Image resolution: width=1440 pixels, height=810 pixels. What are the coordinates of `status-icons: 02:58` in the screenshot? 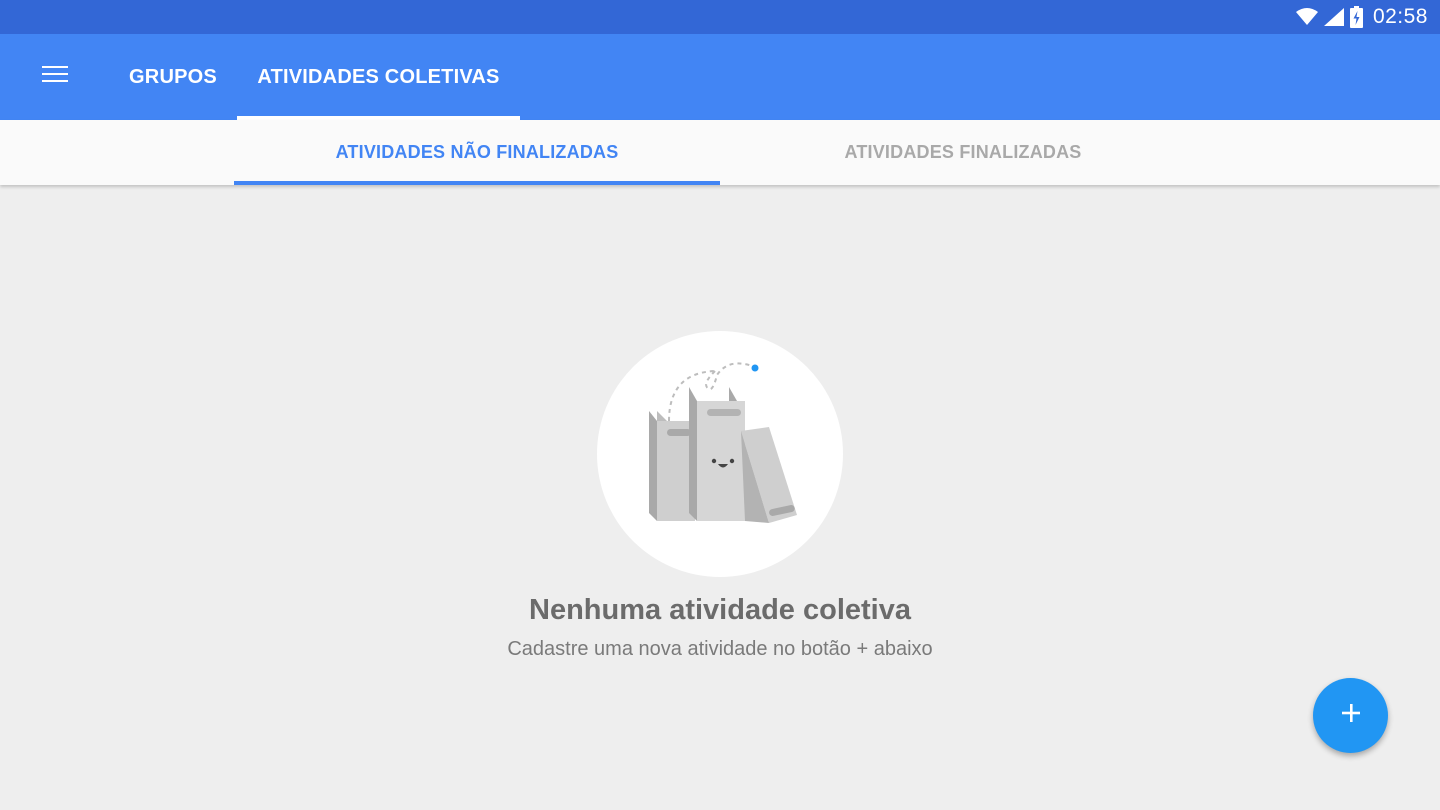 It's located at (1361, 17).